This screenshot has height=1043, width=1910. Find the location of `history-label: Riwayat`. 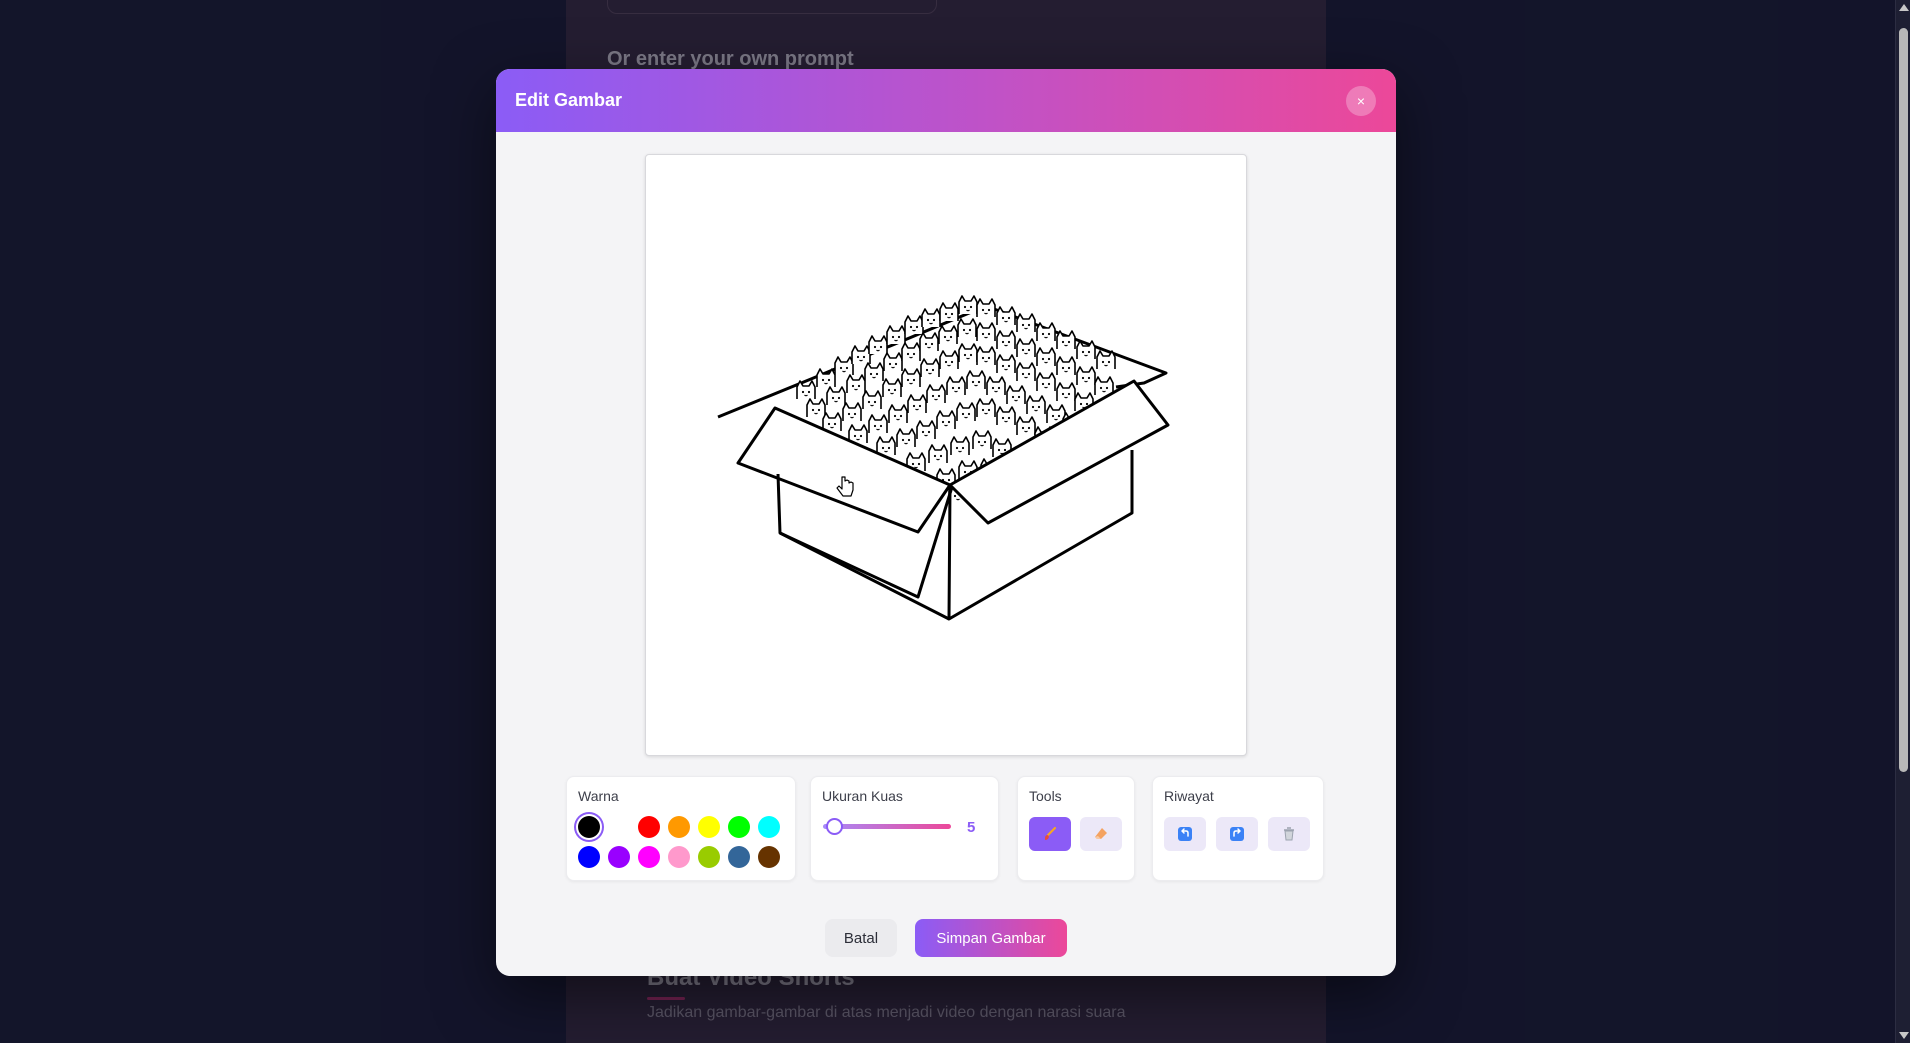

history-label: Riwayat is located at coordinates (1189, 796).